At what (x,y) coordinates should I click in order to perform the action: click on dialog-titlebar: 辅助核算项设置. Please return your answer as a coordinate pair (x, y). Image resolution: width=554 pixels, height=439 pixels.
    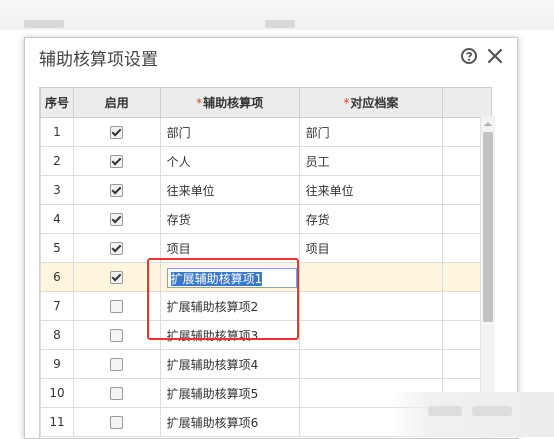
    Looking at the image, I should click on (271, 57).